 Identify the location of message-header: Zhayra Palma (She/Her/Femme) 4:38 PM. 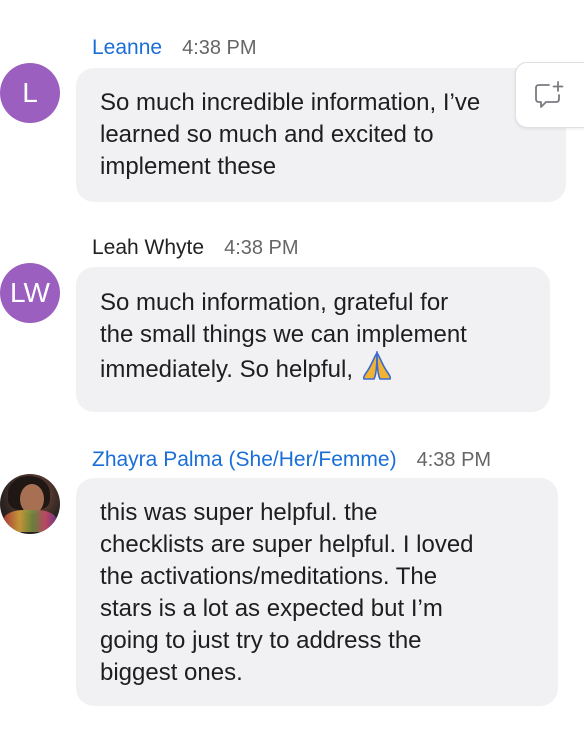
(291, 460).